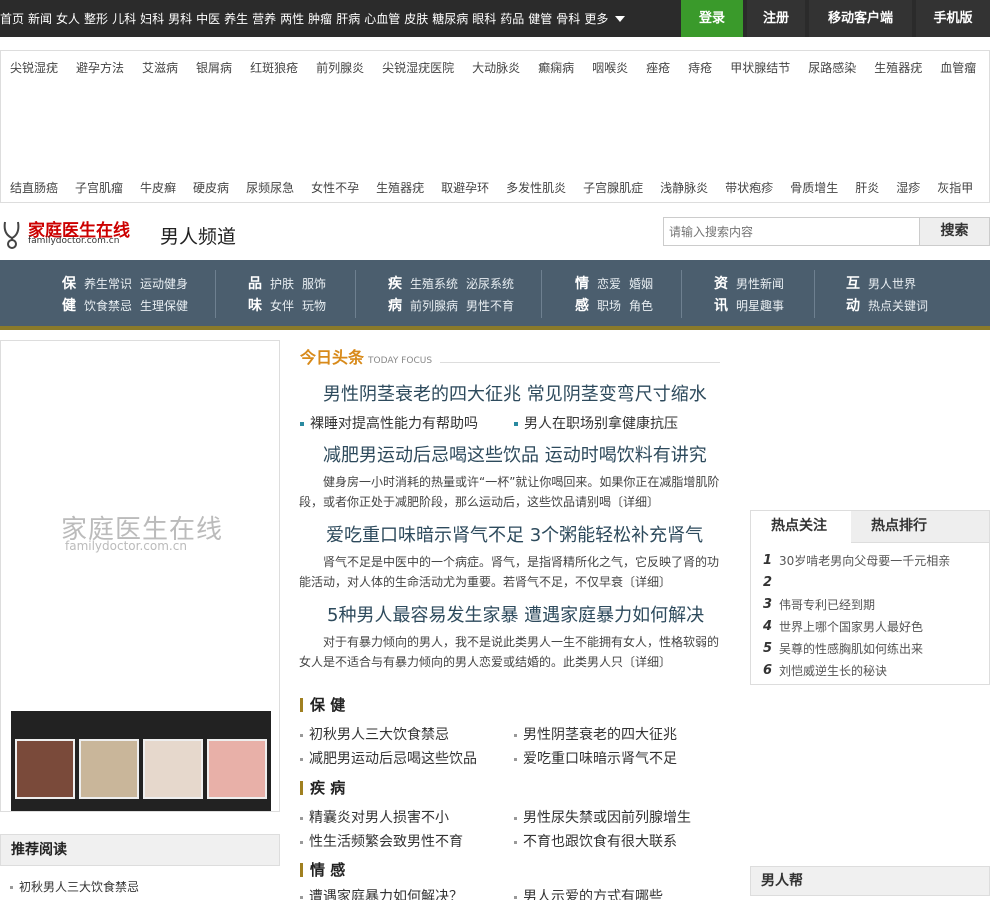 This screenshot has width=990, height=900. Describe the element at coordinates (40, 18) in the screenshot. I see `top-nav-item: 新闻` at that location.